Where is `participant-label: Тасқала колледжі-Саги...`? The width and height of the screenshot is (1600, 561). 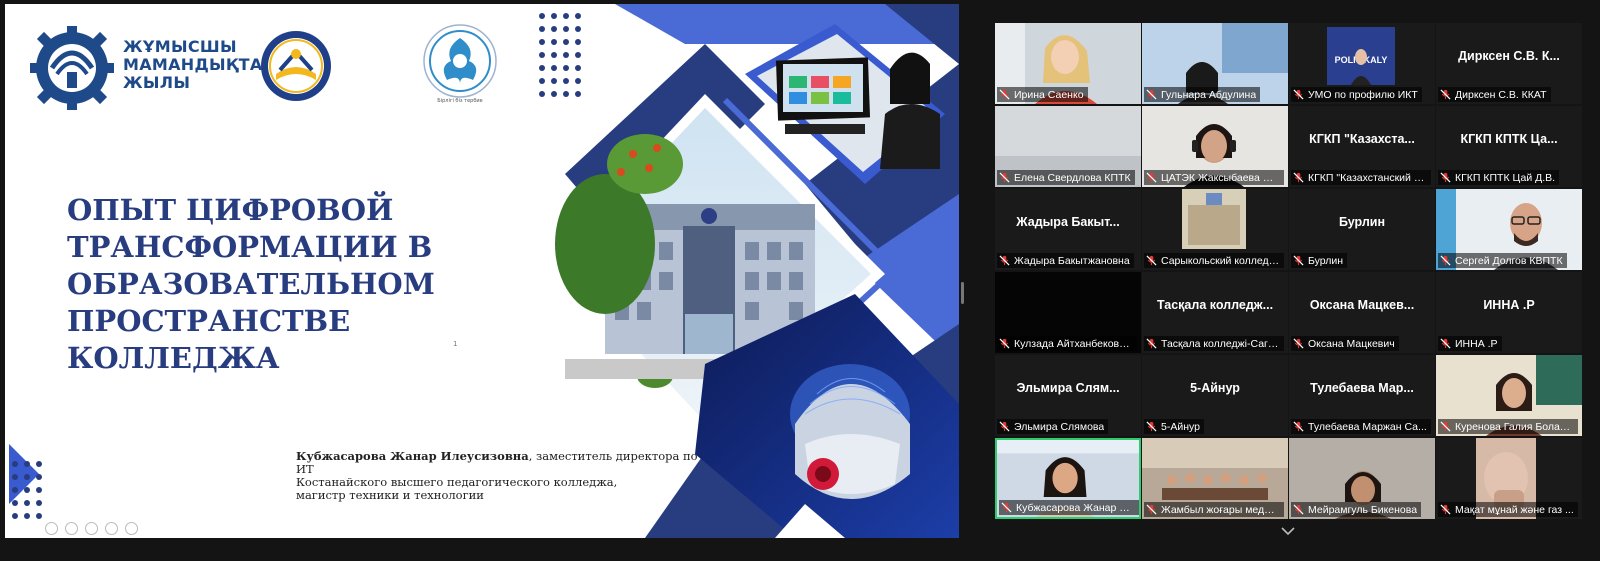 participant-label: Тасқала колледжі-Саги... is located at coordinates (1214, 343).